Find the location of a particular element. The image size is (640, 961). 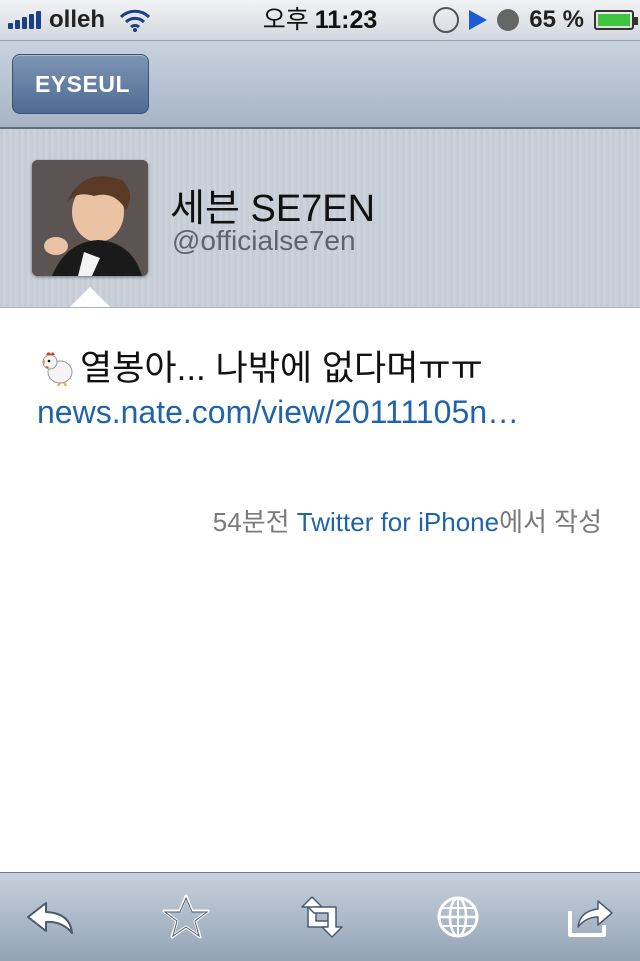

tweet-text-content: 열봉아... 나밖에 없다며ㅠㅠ is located at coordinates (281, 368).